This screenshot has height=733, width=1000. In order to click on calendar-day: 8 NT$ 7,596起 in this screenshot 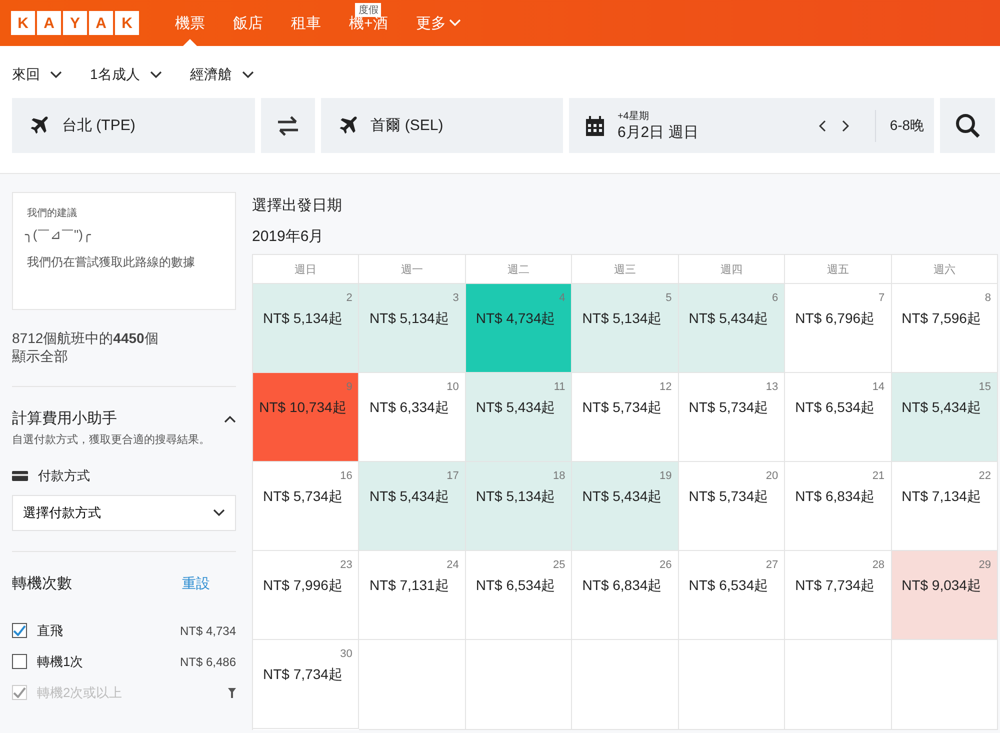, I will do `click(945, 328)`.